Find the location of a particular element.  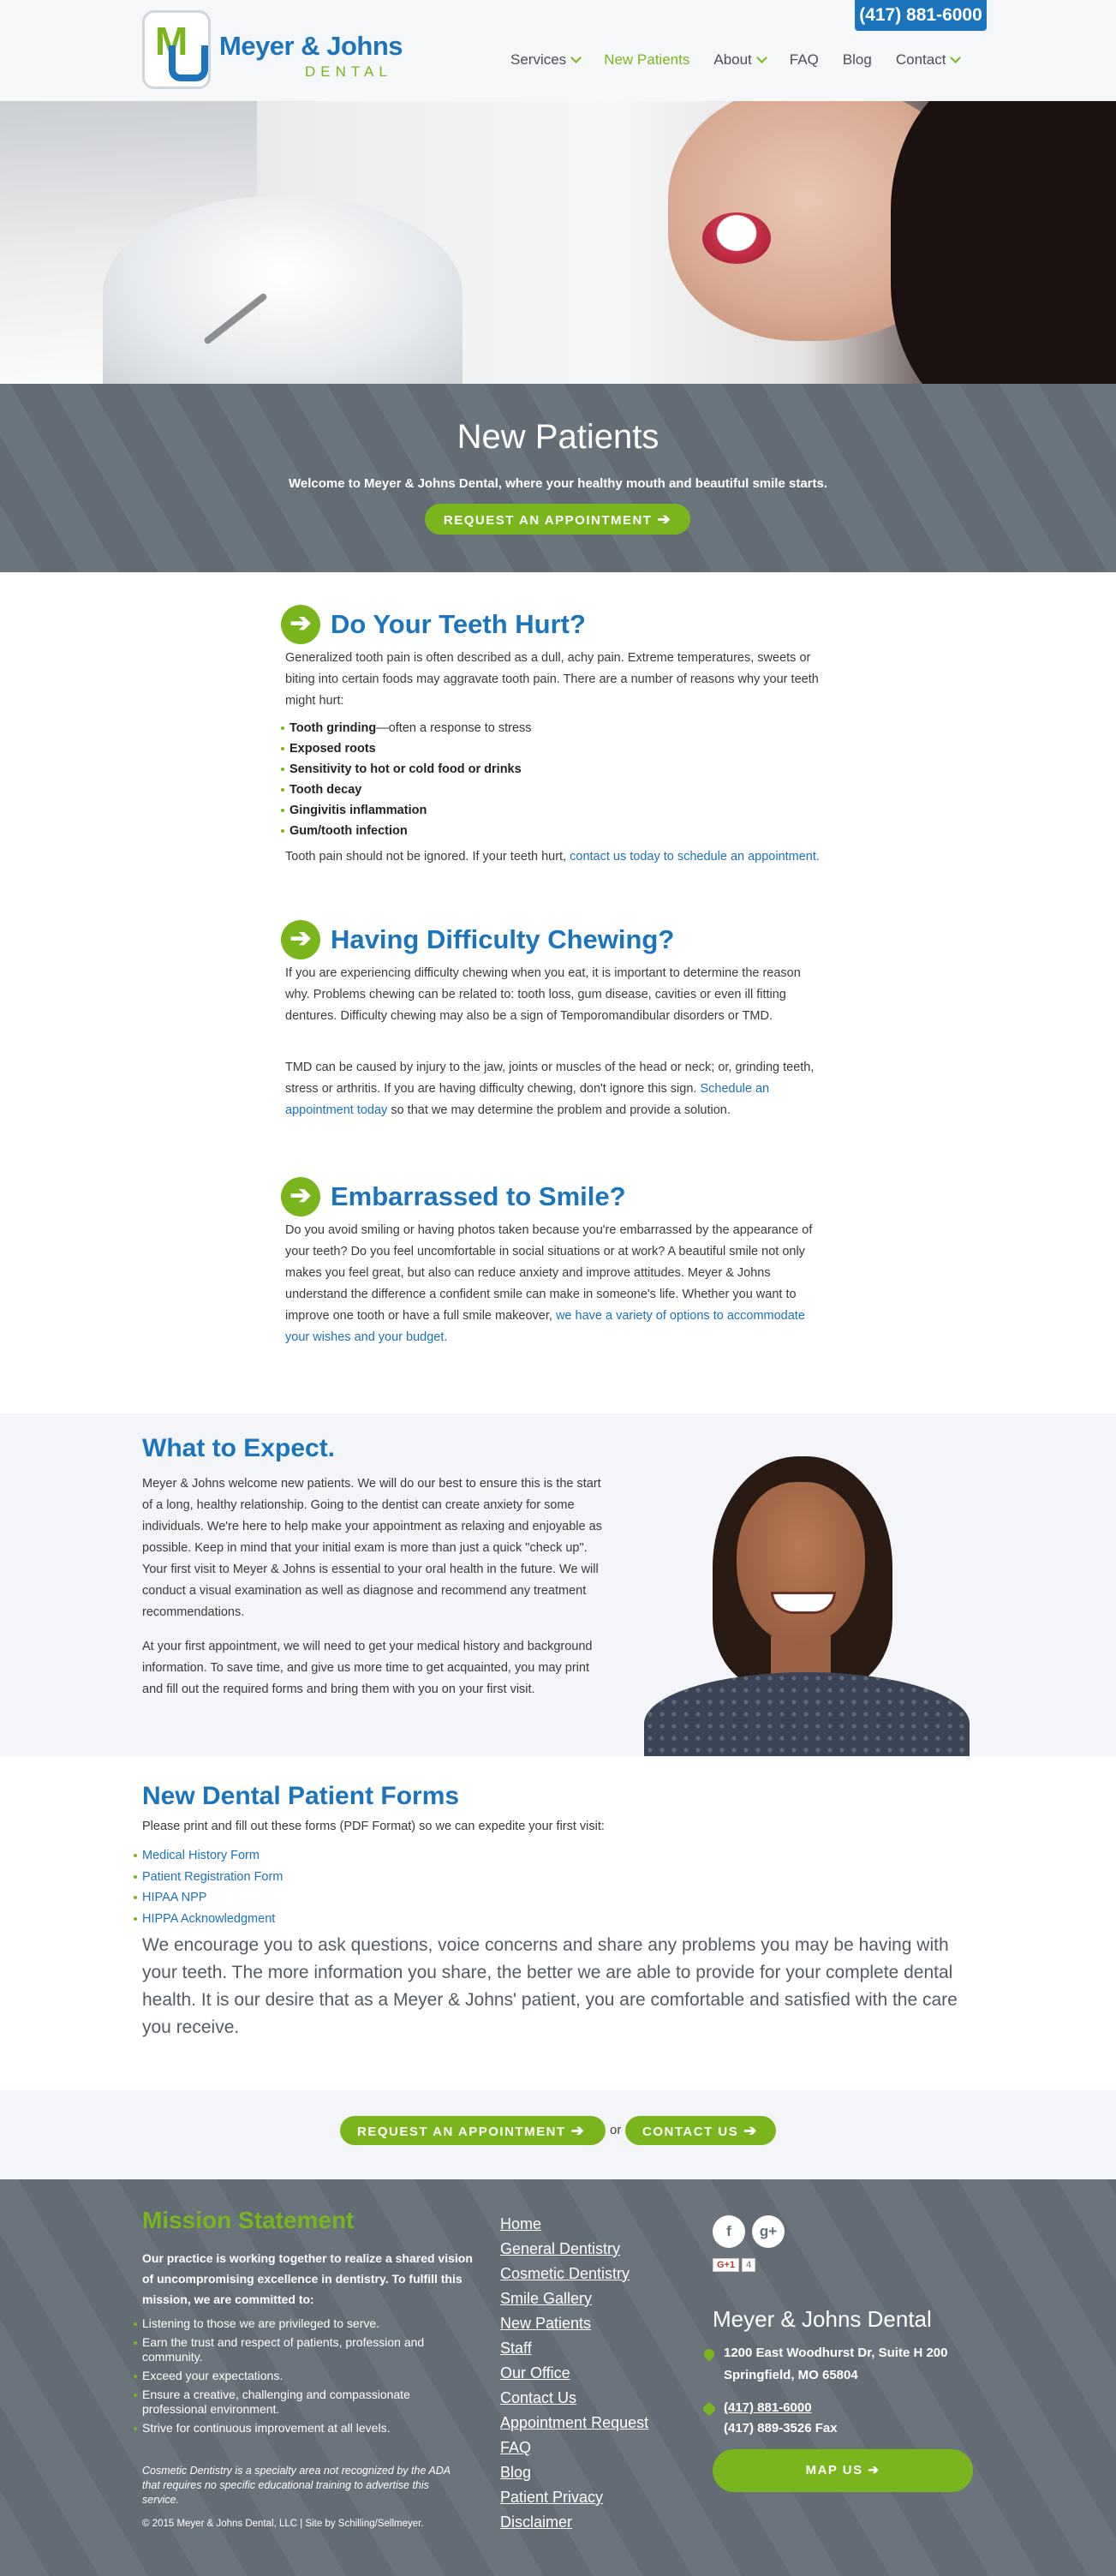

nav-blog: Blog is located at coordinates (858, 60).